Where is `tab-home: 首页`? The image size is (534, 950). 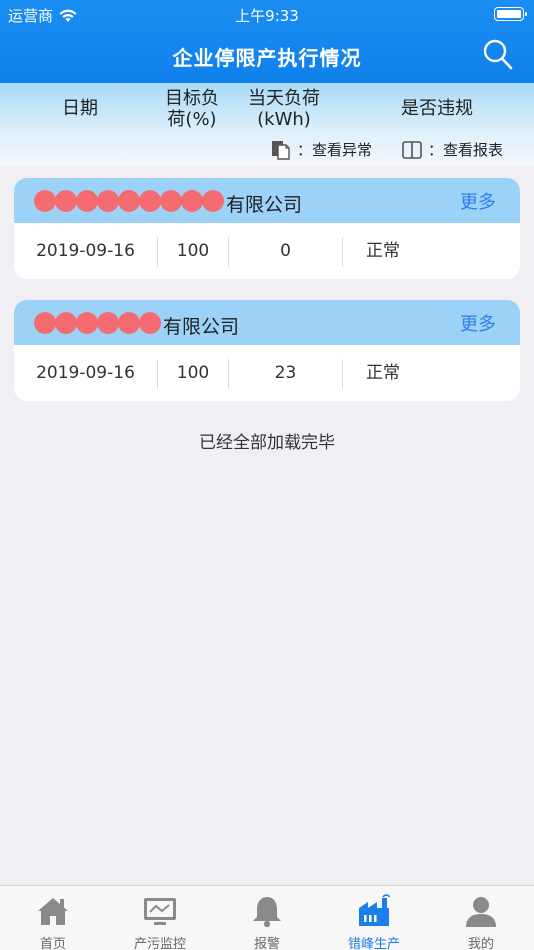
tab-home: 首页 is located at coordinates (53, 918).